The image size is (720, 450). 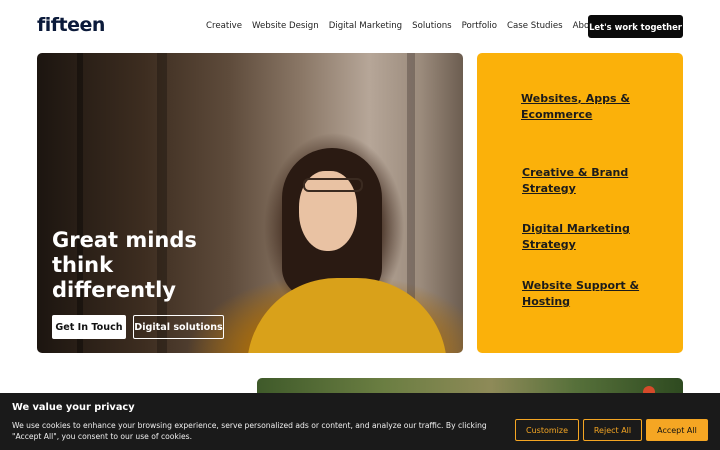 I want to click on nav-item-portfolio: Portfolio, so click(x=479, y=26).